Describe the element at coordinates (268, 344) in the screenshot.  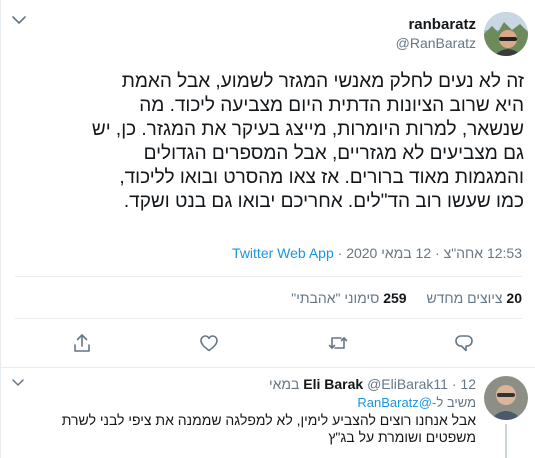
I see `tweet-actions` at that location.